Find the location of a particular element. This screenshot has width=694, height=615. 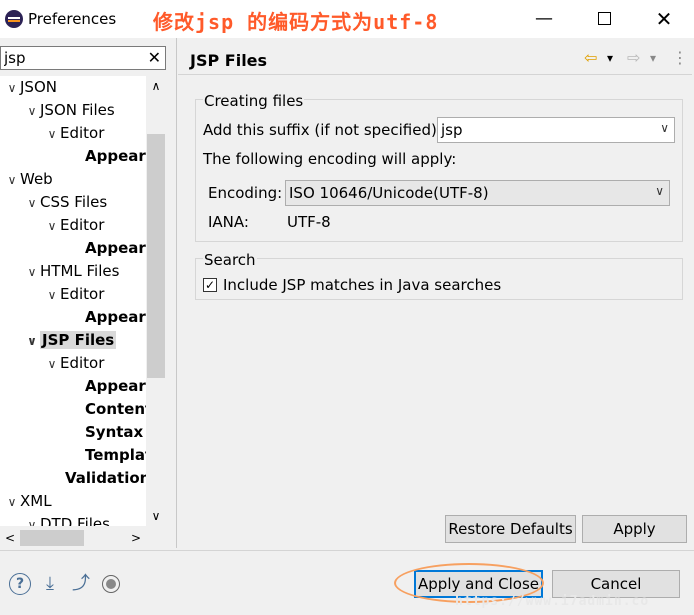

tree-item-json: ∨ JSON is located at coordinates (30, 87).